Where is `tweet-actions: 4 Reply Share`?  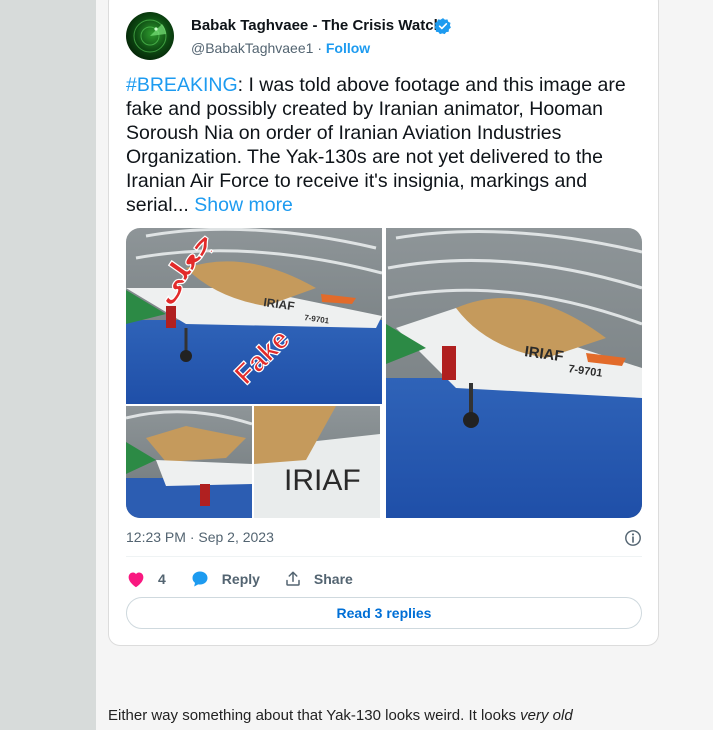
tweet-actions: 4 Reply Share is located at coordinates (251, 579).